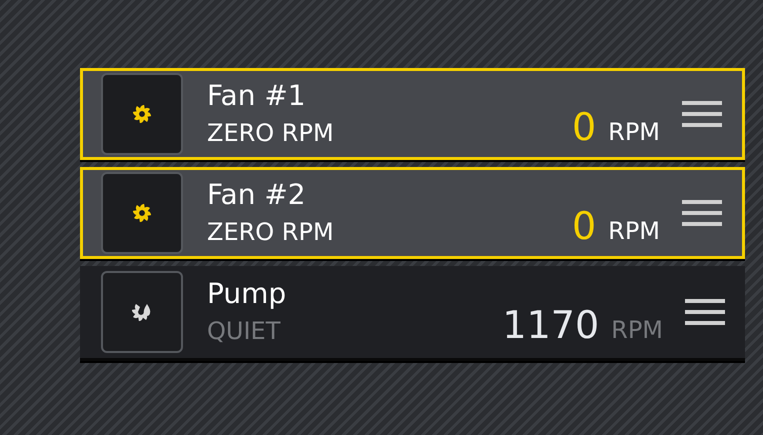  What do you see at coordinates (257, 96) in the screenshot?
I see `device-name: Fan #1` at bounding box center [257, 96].